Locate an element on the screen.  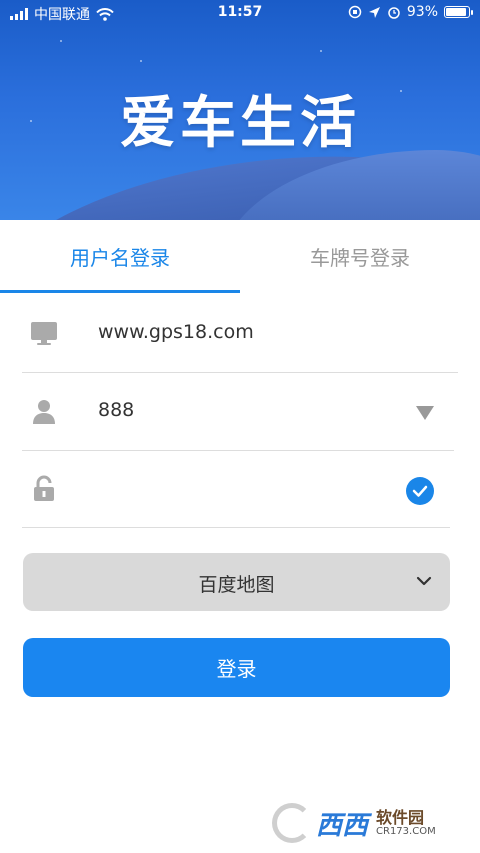
password-input is located at coordinates (238, 487).